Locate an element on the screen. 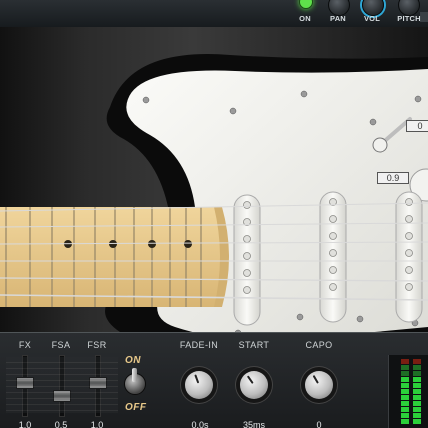 The width and height of the screenshot is (428, 428). fade-in-knob is located at coordinates (199, 385).